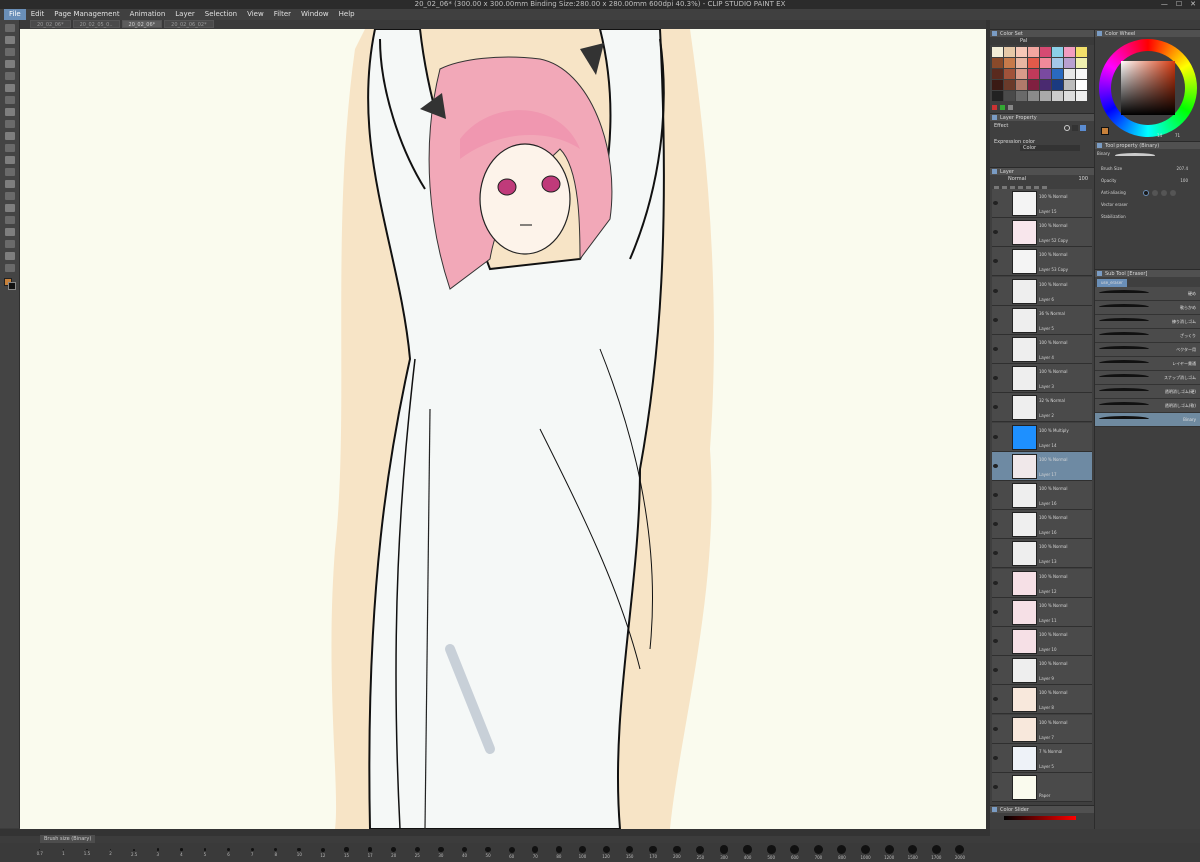 This screenshot has height=862, width=1200. Describe the element at coordinates (394, 852) in the screenshot. I see `brush-size-option: 20` at that location.